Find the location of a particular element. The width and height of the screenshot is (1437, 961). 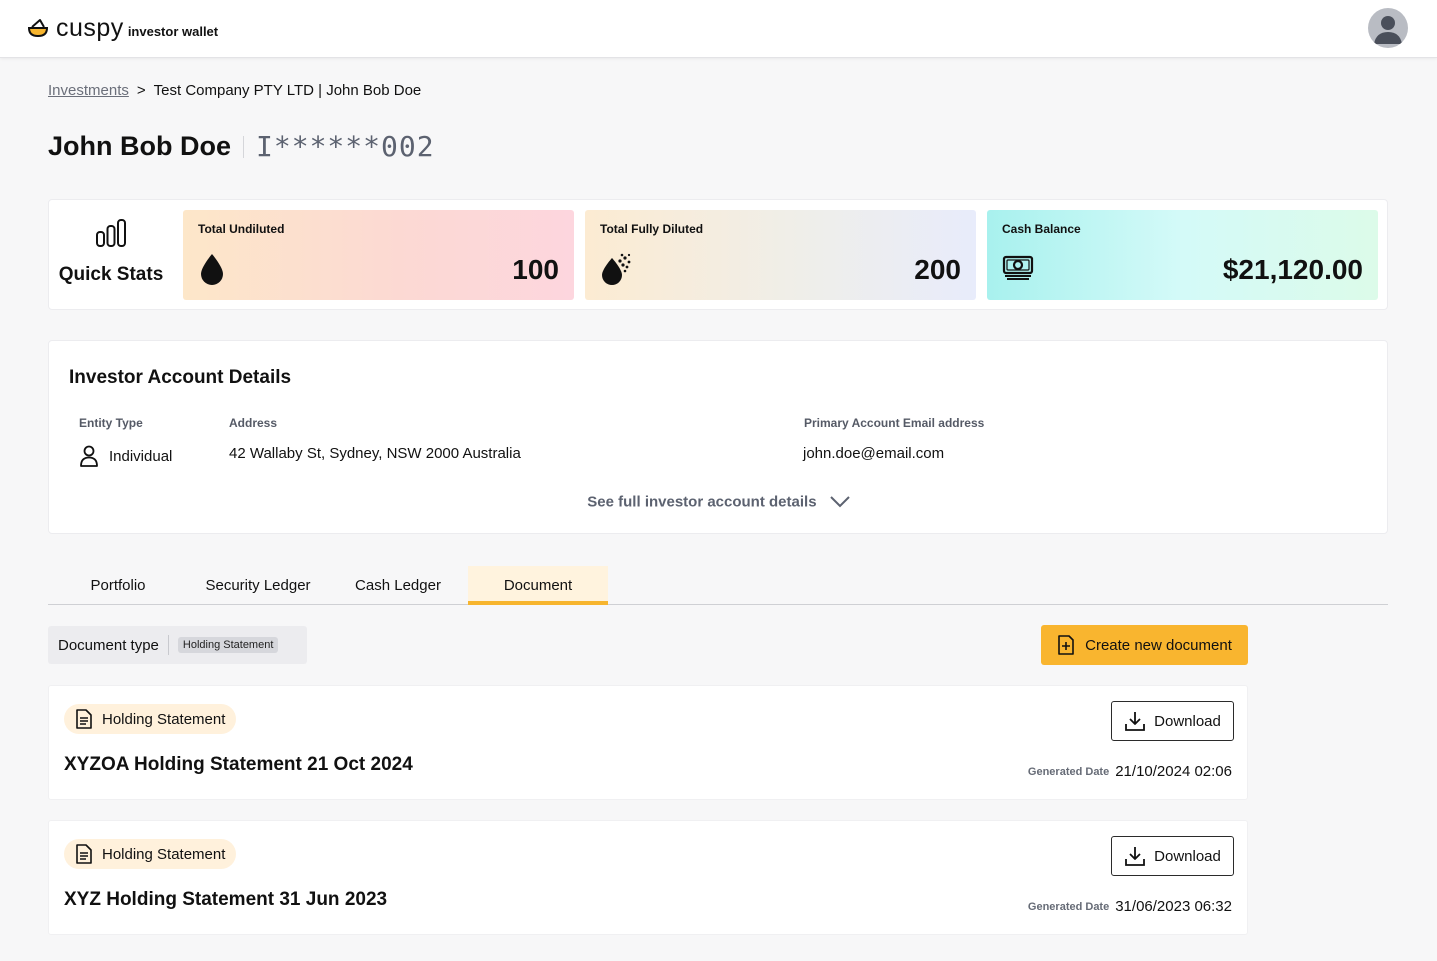

user-avatar is located at coordinates (1388, 28).